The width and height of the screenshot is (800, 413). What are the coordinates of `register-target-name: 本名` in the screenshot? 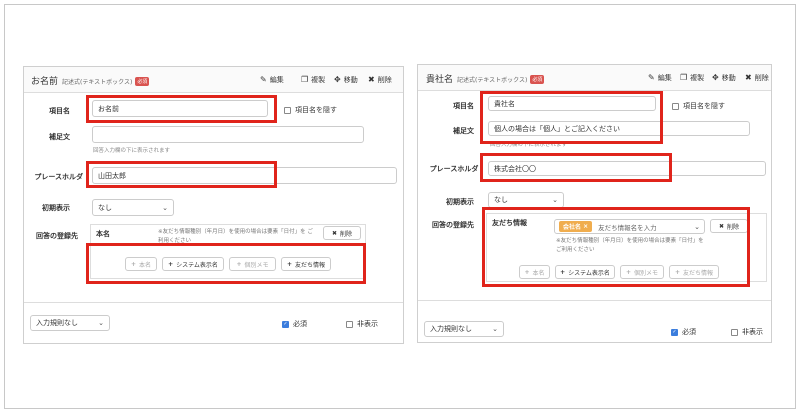 It's located at (103, 234).